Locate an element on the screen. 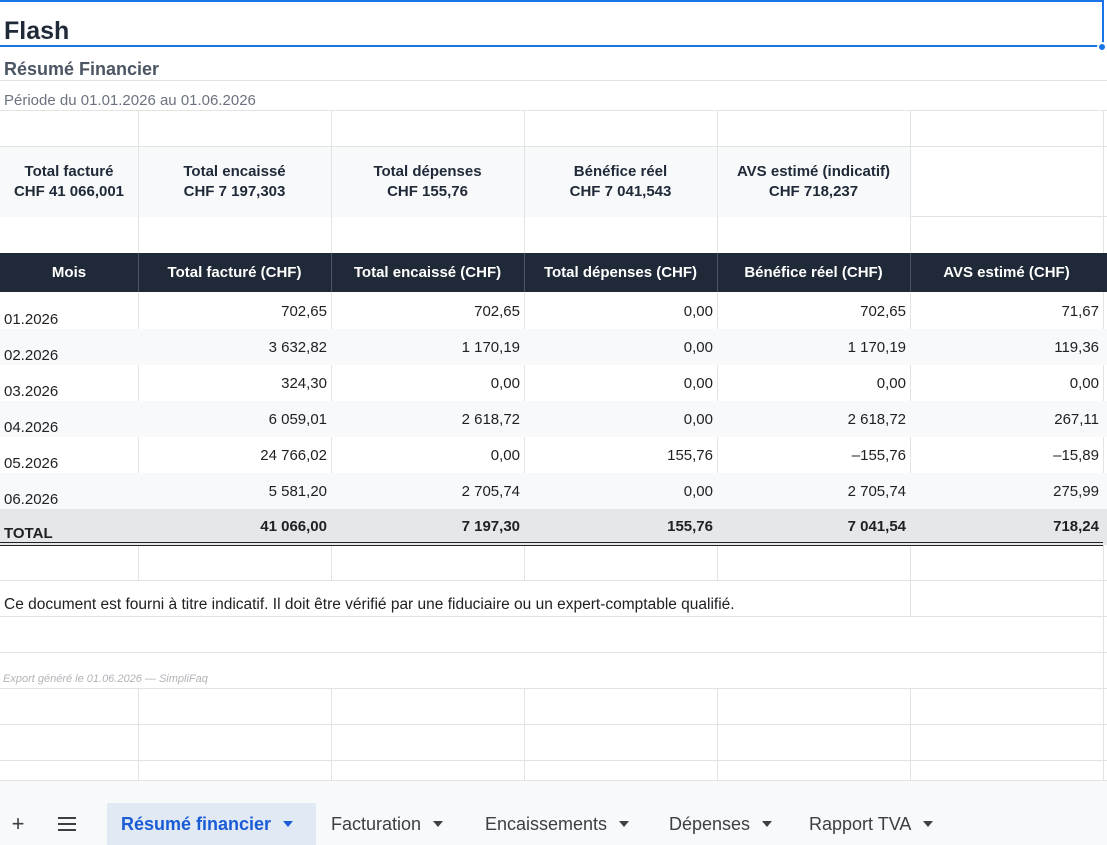 The image size is (1107, 845). selection-fill-handle is located at coordinates (1102, 47).